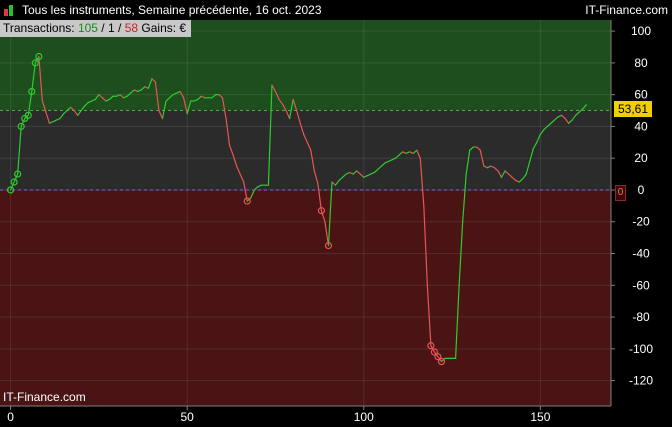 This screenshot has height=427, width=672. I want to click on y-tick-label: -100, so click(641, 349).